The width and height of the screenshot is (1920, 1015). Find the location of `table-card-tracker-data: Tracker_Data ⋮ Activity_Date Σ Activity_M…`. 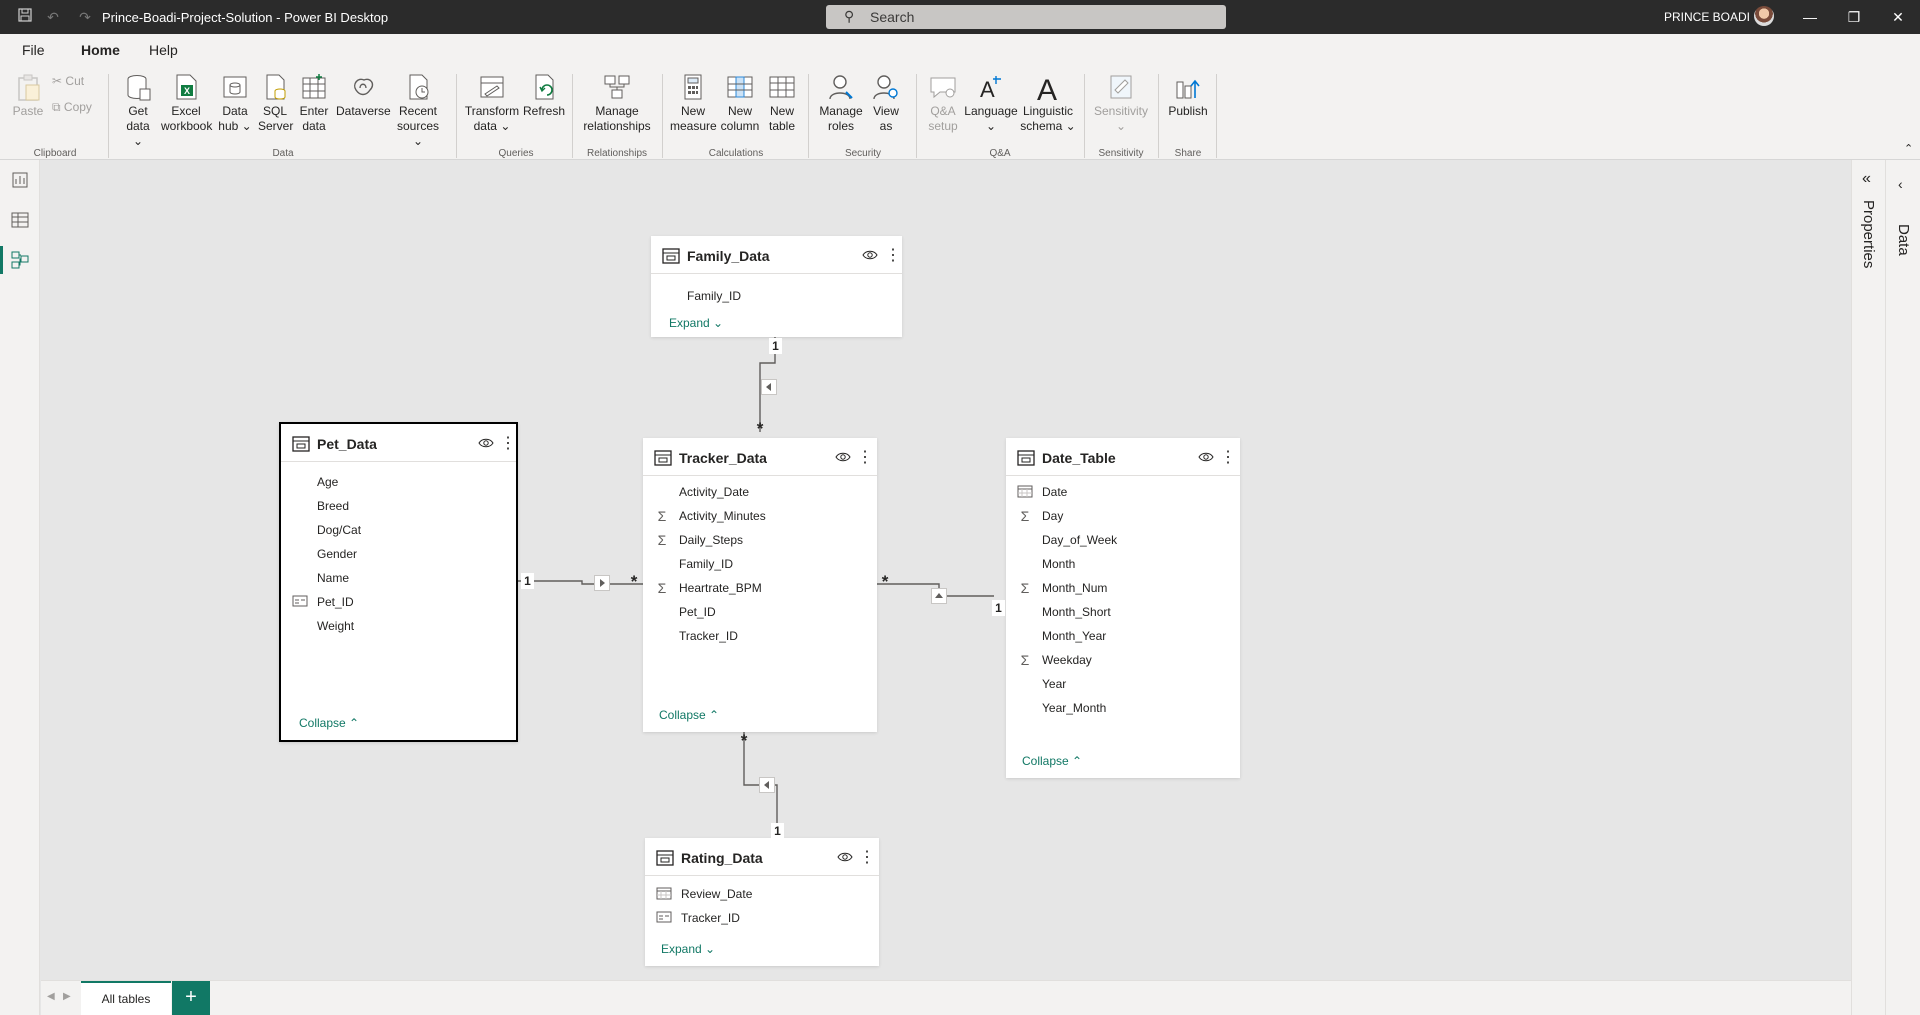

table-card-tracker-data: Tracker_Data ⋮ Activity_Date Σ Activity_M… is located at coordinates (760, 585).